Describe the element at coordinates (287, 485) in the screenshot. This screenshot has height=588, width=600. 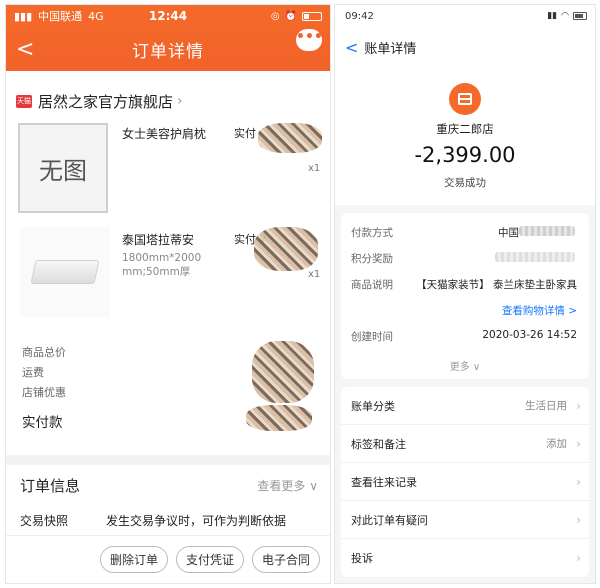
I see `view-more-link: 查看更多 ∨` at that location.